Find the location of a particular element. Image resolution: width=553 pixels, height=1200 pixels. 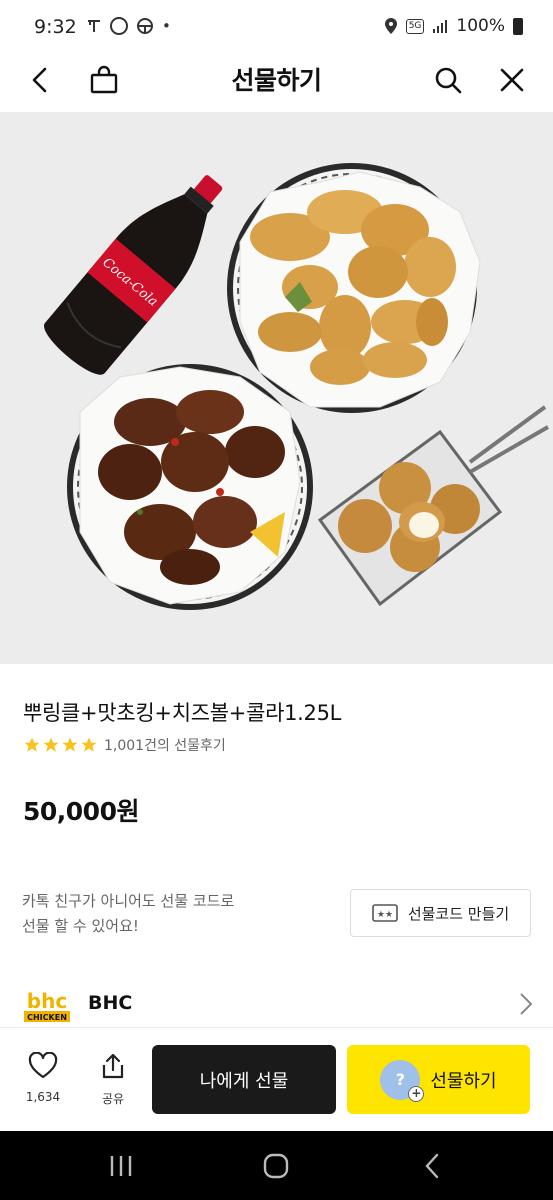

chevron-right-icon is located at coordinates (526, 1004).